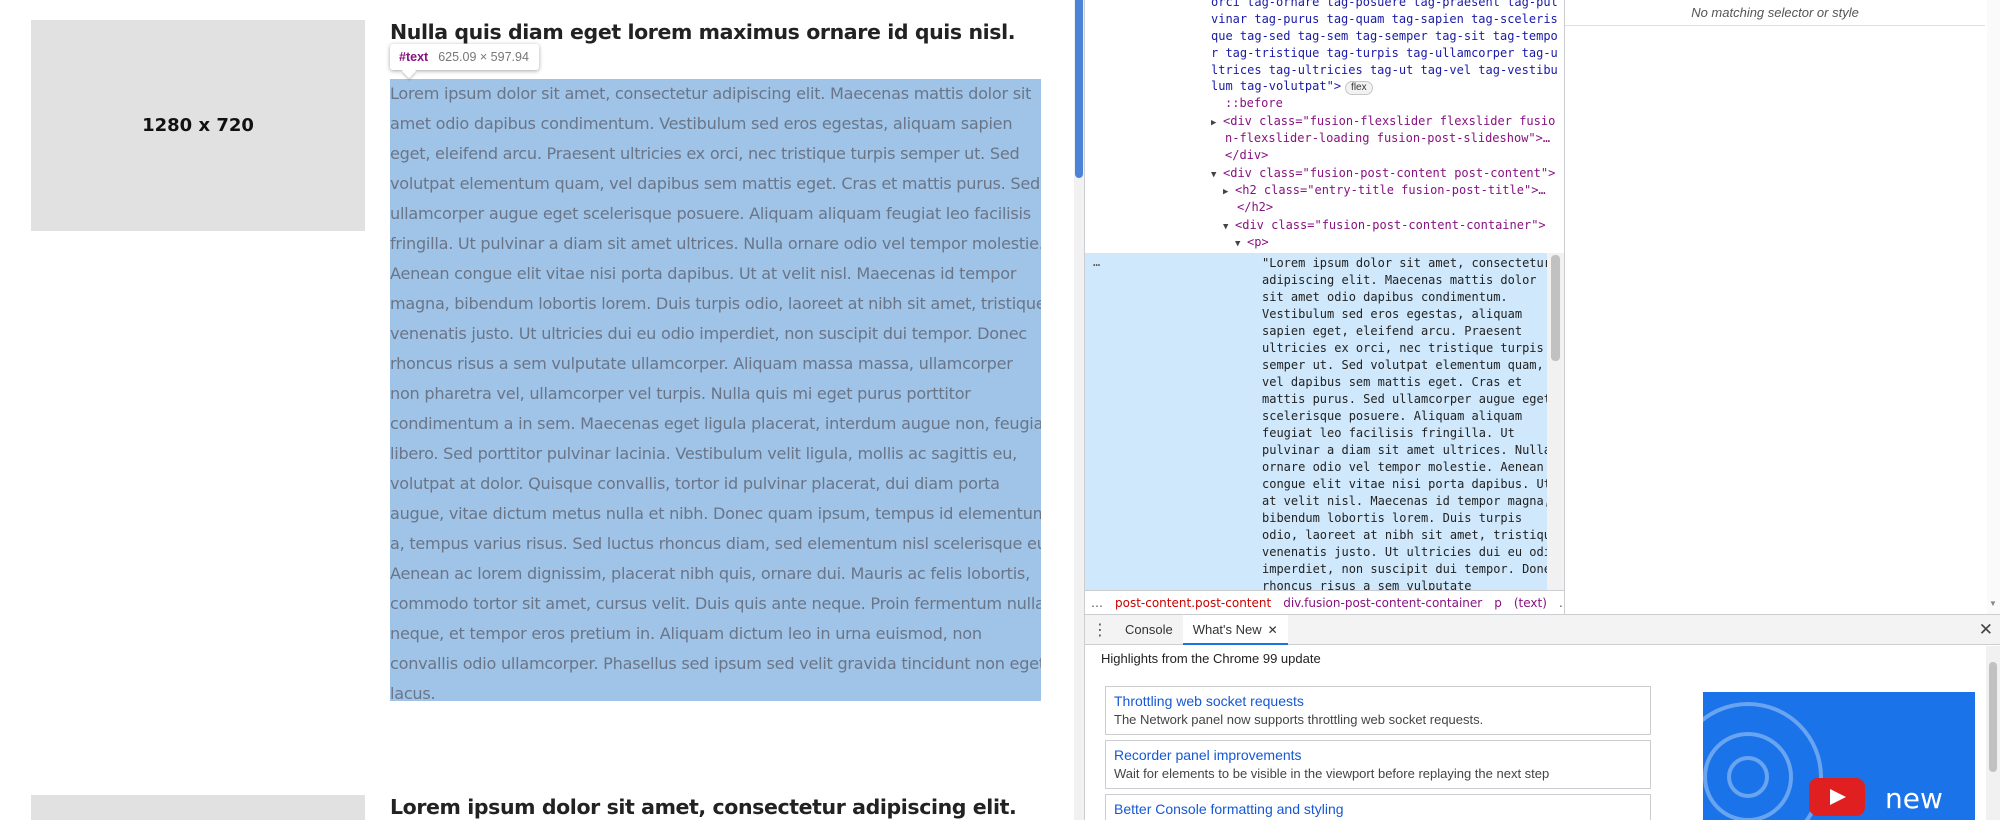 The width and height of the screenshot is (2000, 820). What do you see at coordinates (1392, 518) in the screenshot?
I see `text-node-line: bibendum lobortis lorem. Duis turpis` at bounding box center [1392, 518].